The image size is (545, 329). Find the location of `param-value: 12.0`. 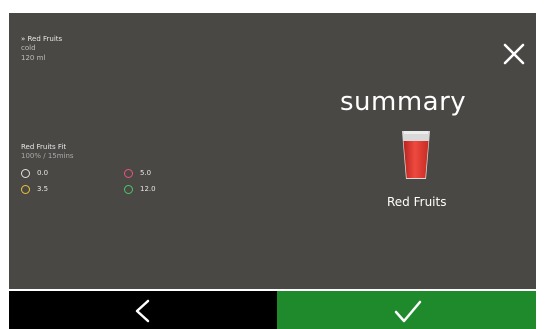

param-value: 12.0 is located at coordinates (148, 189).